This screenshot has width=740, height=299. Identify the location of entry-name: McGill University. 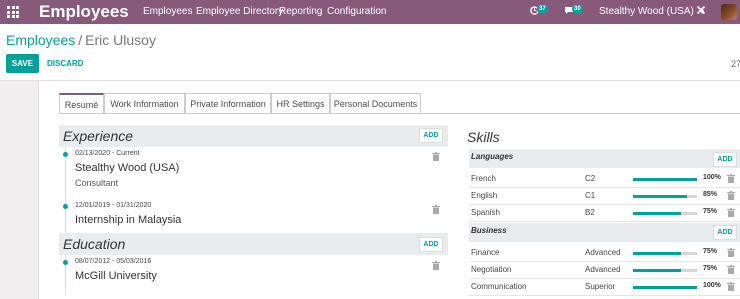
(116, 276).